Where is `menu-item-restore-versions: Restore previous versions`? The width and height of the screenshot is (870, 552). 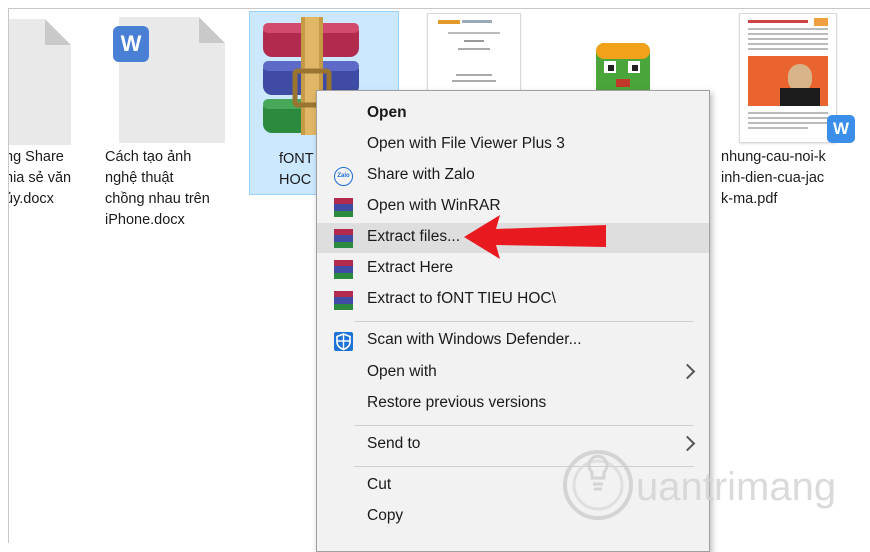 menu-item-restore-versions: Restore previous versions is located at coordinates (513, 404).